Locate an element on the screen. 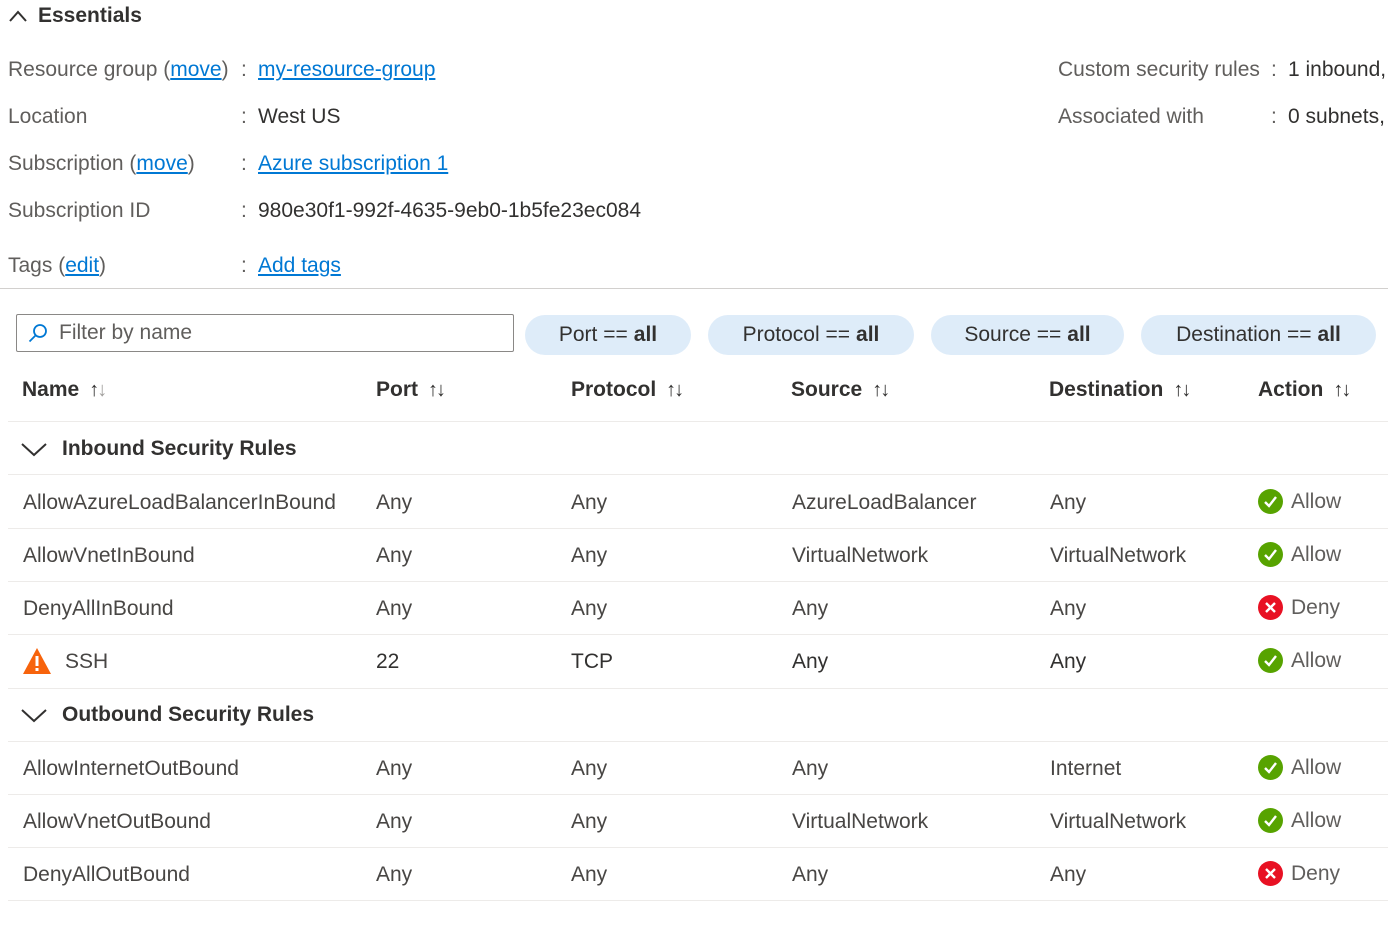  subscription-move-link: move is located at coordinates (161, 163).